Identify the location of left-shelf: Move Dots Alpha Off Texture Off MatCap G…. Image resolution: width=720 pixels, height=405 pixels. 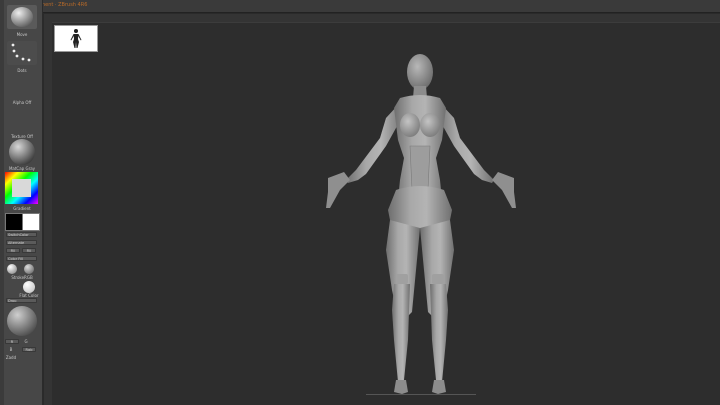
(21, 202).